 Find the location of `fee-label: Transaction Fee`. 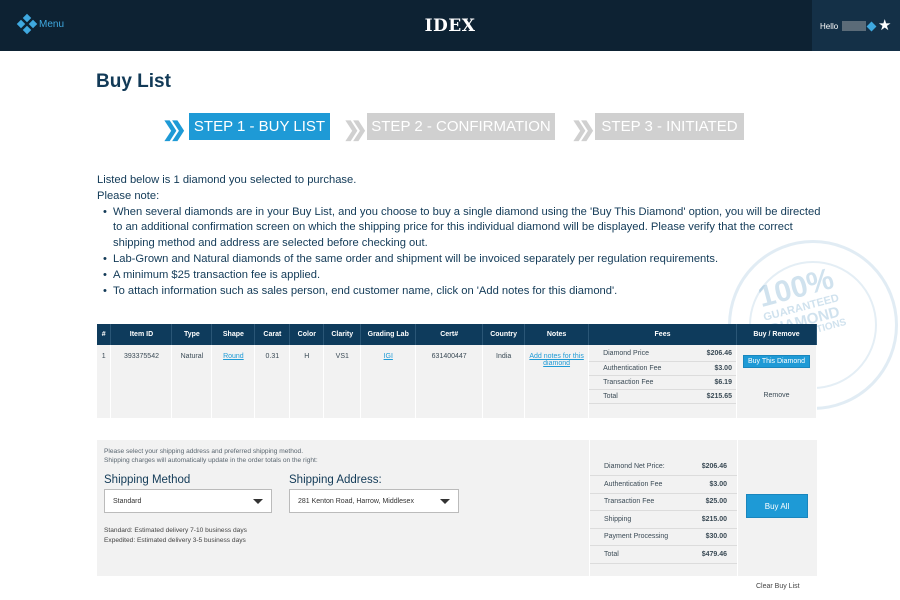

fee-label: Transaction Fee is located at coordinates (636, 382).